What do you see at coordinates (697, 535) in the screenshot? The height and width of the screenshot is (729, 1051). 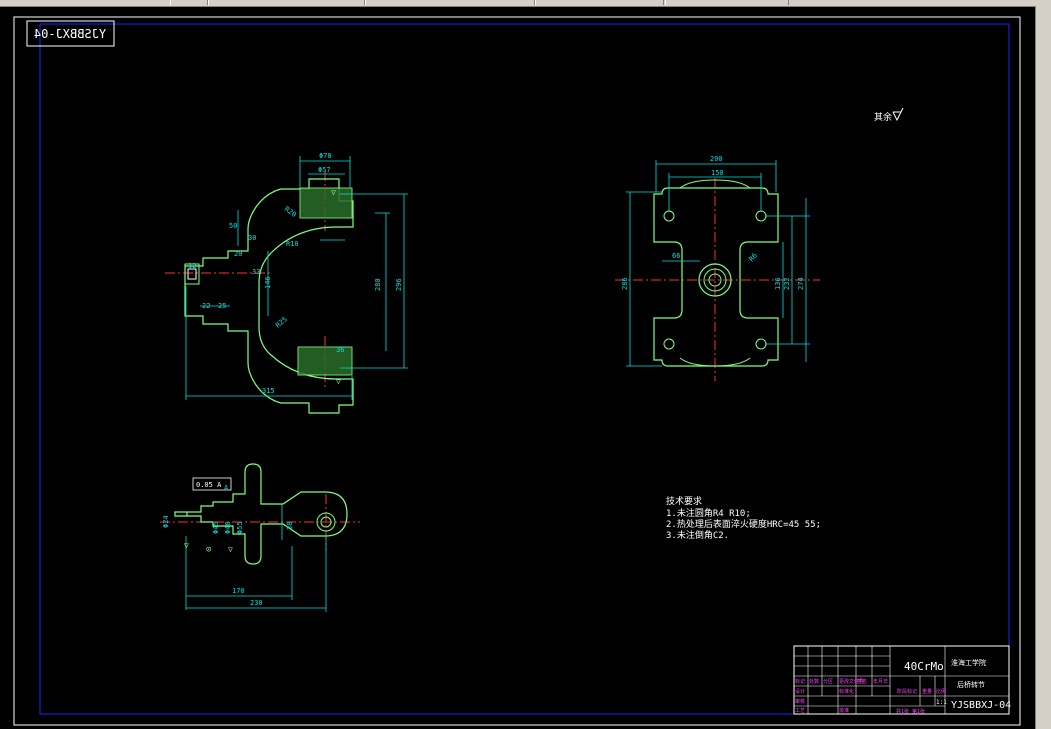 I see `tech-req-item: 3.未注倒角C2.` at bounding box center [697, 535].